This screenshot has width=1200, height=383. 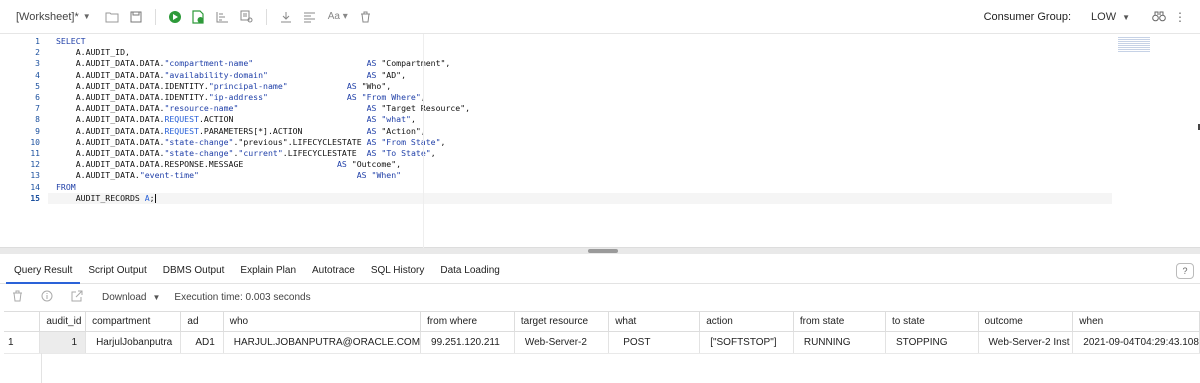 What do you see at coordinates (93, 52) in the screenshot?
I see `code-line: A.AUDIT_ID,` at bounding box center [93, 52].